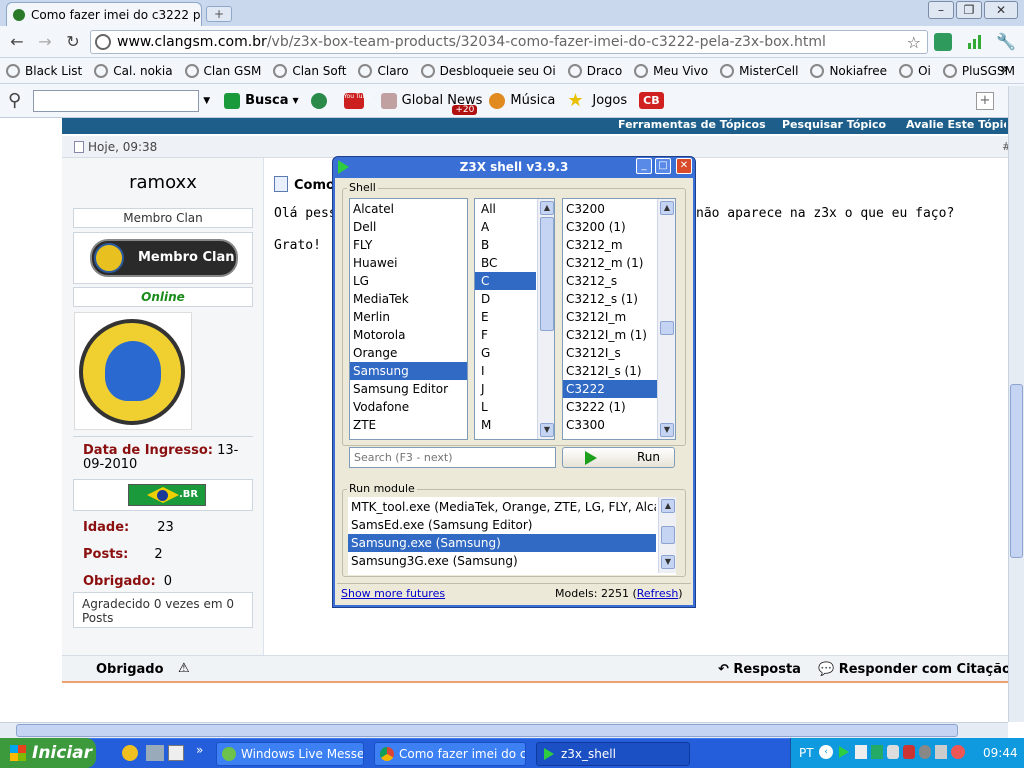 This screenshot has width=1024, height=768. I want to click on avatar, so click(133, 371).